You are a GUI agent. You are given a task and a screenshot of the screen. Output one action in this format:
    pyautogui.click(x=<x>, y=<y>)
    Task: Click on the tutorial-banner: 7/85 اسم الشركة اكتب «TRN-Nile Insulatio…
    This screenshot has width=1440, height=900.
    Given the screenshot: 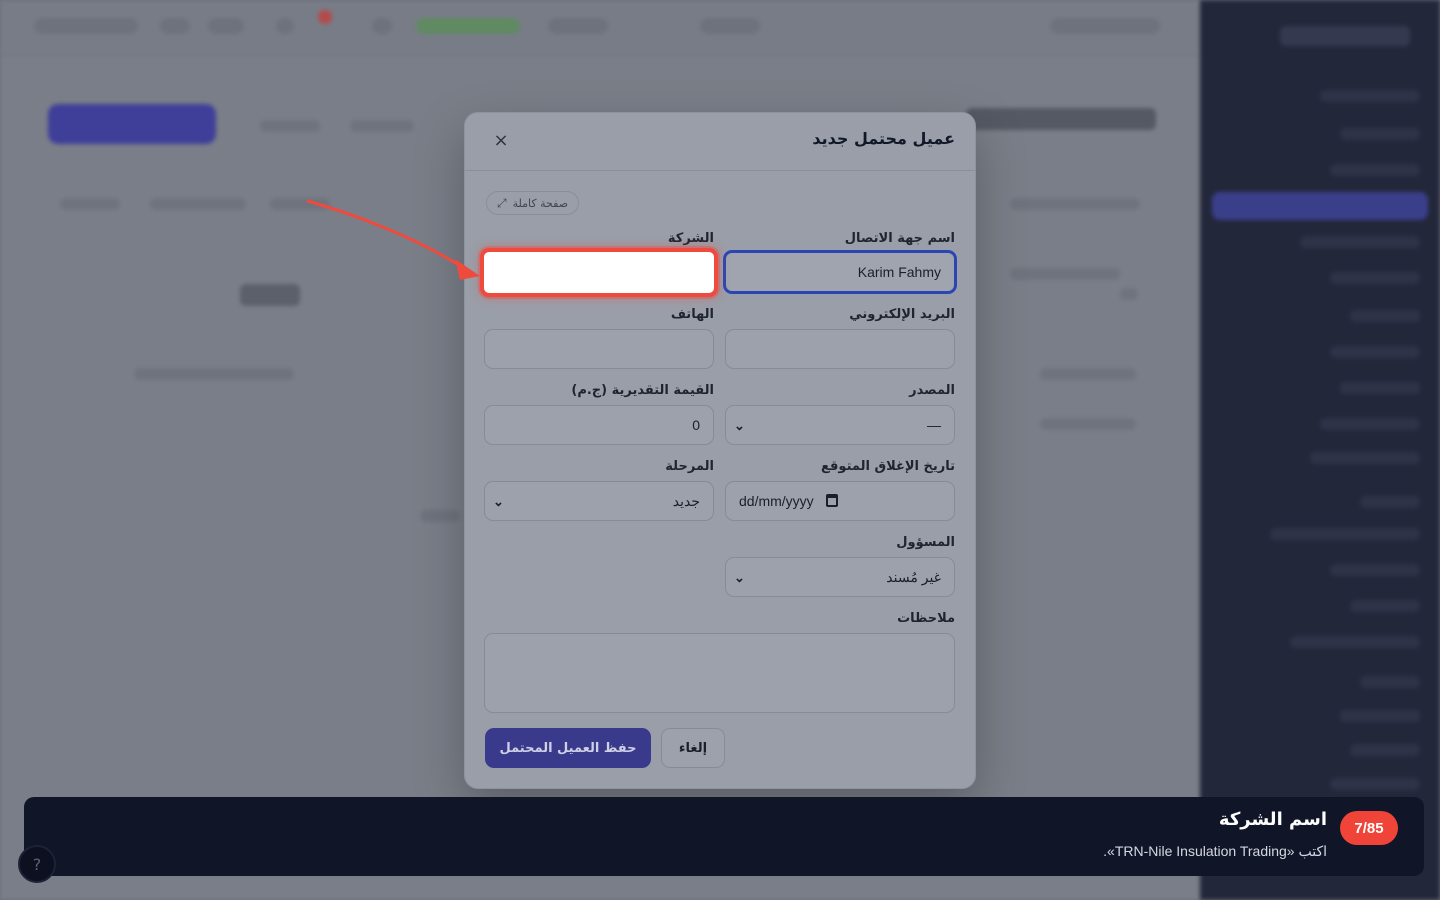 What is the action you would take?
    pyautogui.click(x=721, y=840)
    